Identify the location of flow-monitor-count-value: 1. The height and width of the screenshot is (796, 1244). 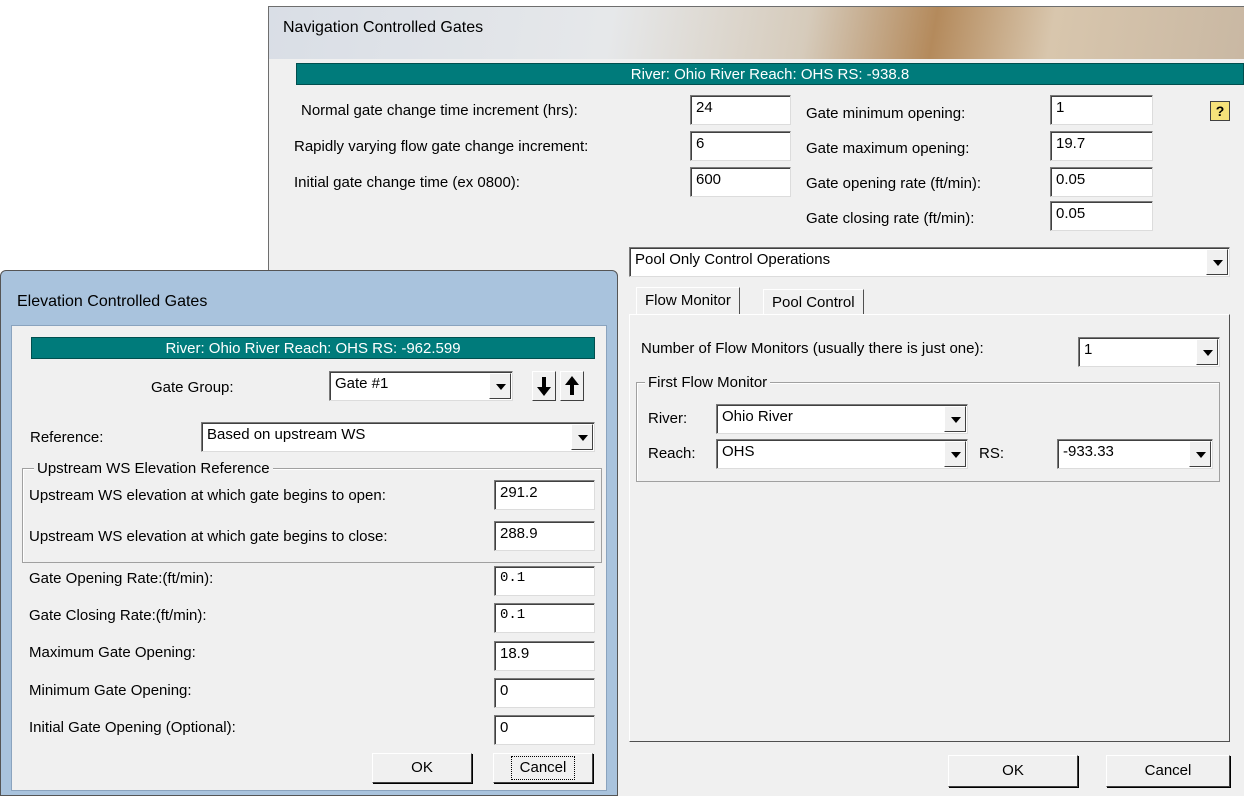
(1088, 349).